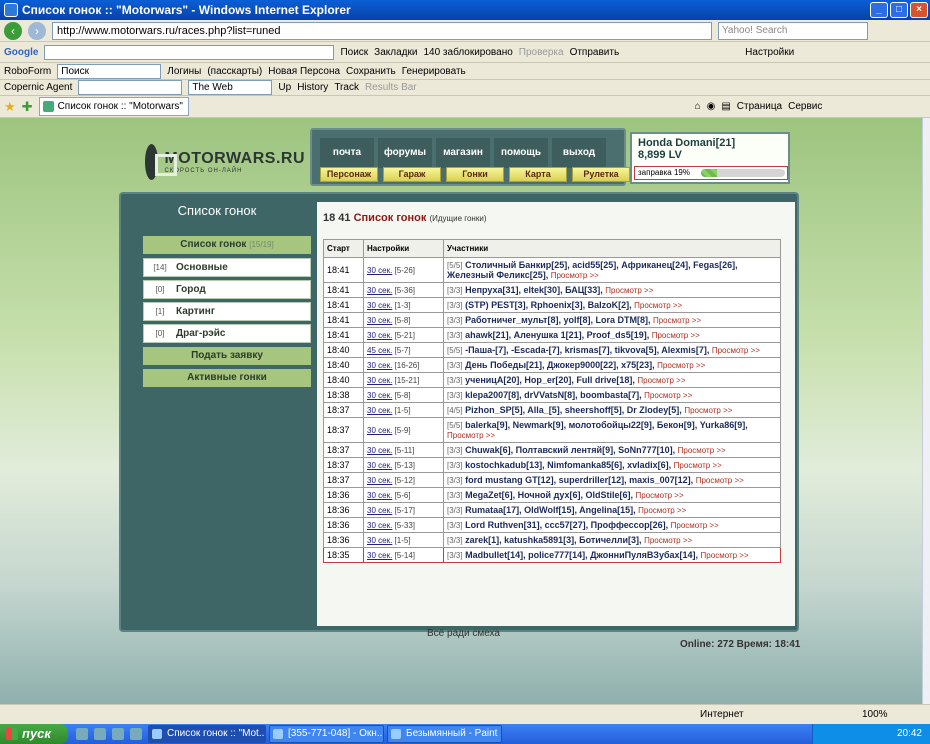  I want to click on history-button: History, so click(312, 87).